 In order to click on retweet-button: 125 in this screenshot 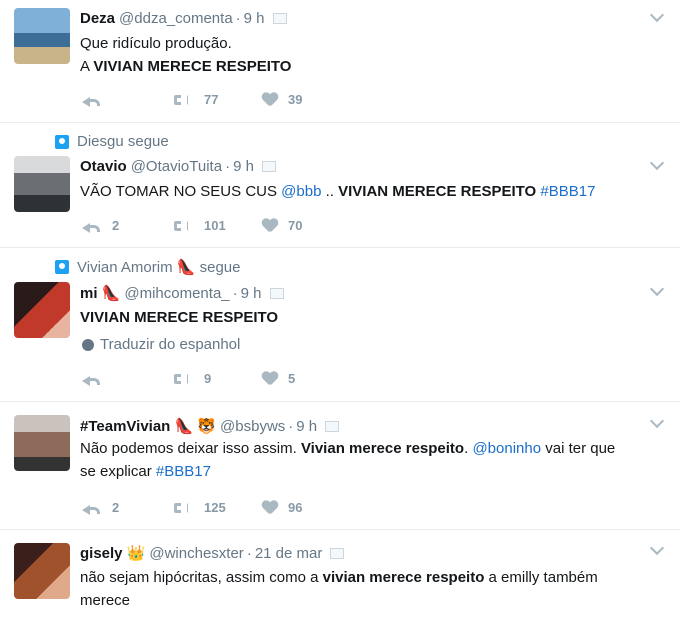, I will do `click(217, 507)`.